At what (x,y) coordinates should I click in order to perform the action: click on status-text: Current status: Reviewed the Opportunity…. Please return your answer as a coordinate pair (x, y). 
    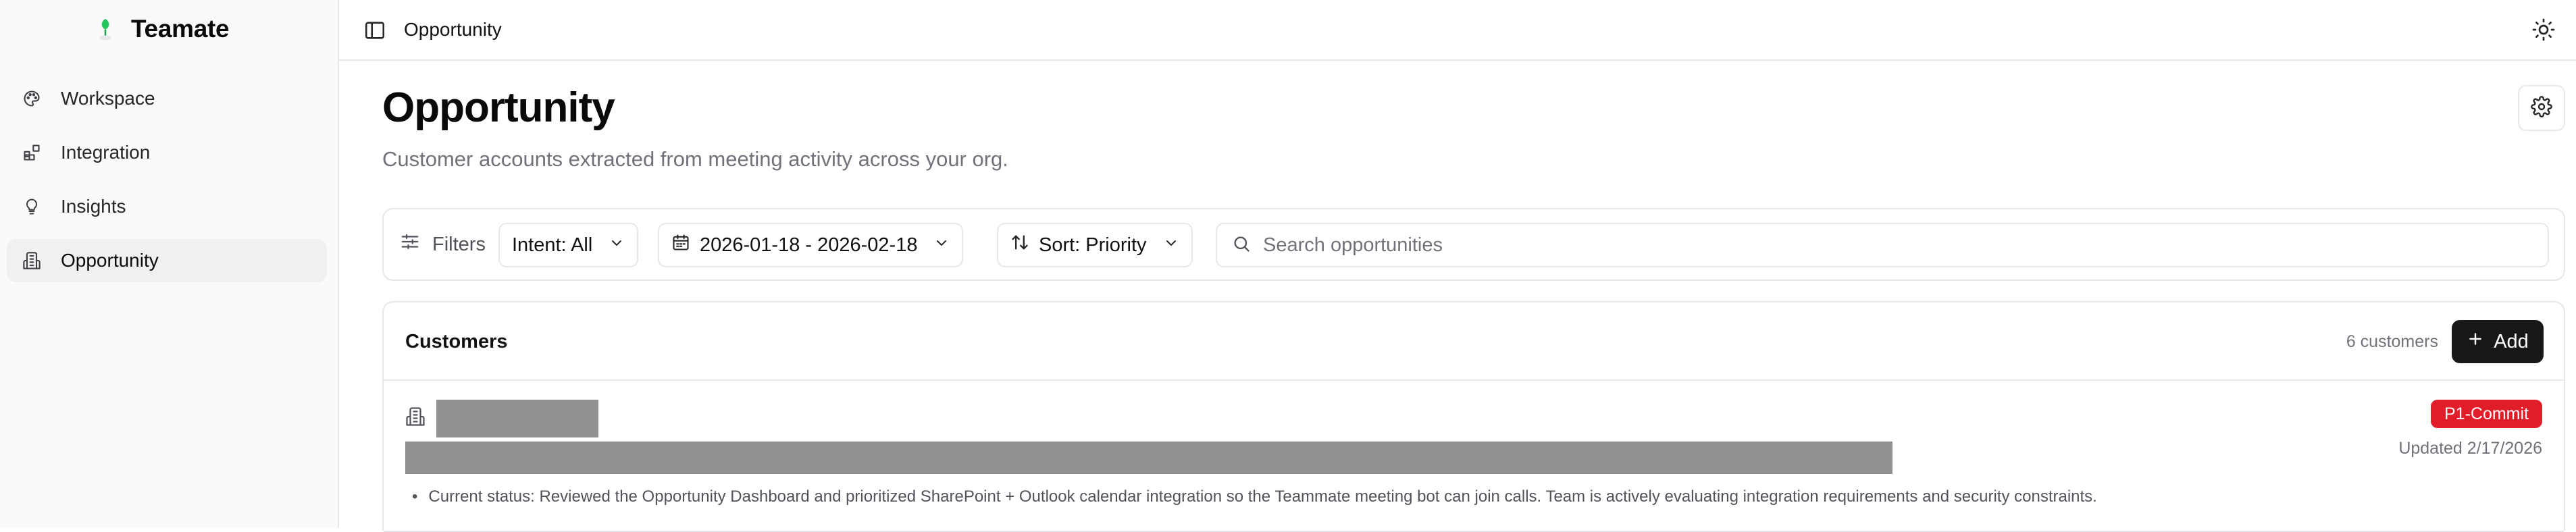
    Looking at the image, I should click on (1262, 496).